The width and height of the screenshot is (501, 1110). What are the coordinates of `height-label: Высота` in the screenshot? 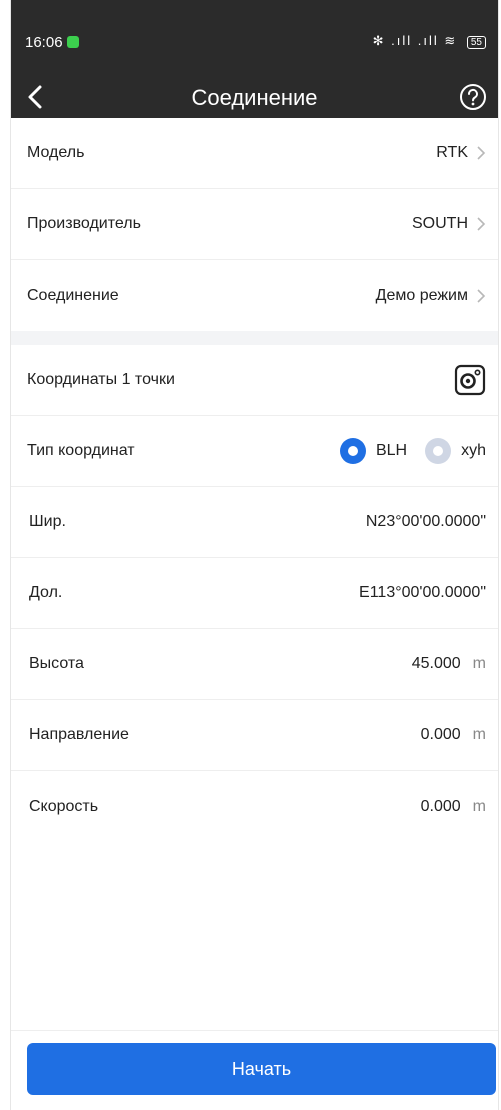 It's located at (56, 663).